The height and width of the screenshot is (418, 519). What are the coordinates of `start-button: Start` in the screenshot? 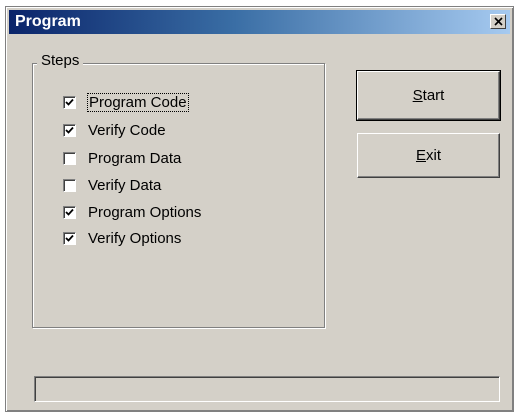 It's located at (428, 95).